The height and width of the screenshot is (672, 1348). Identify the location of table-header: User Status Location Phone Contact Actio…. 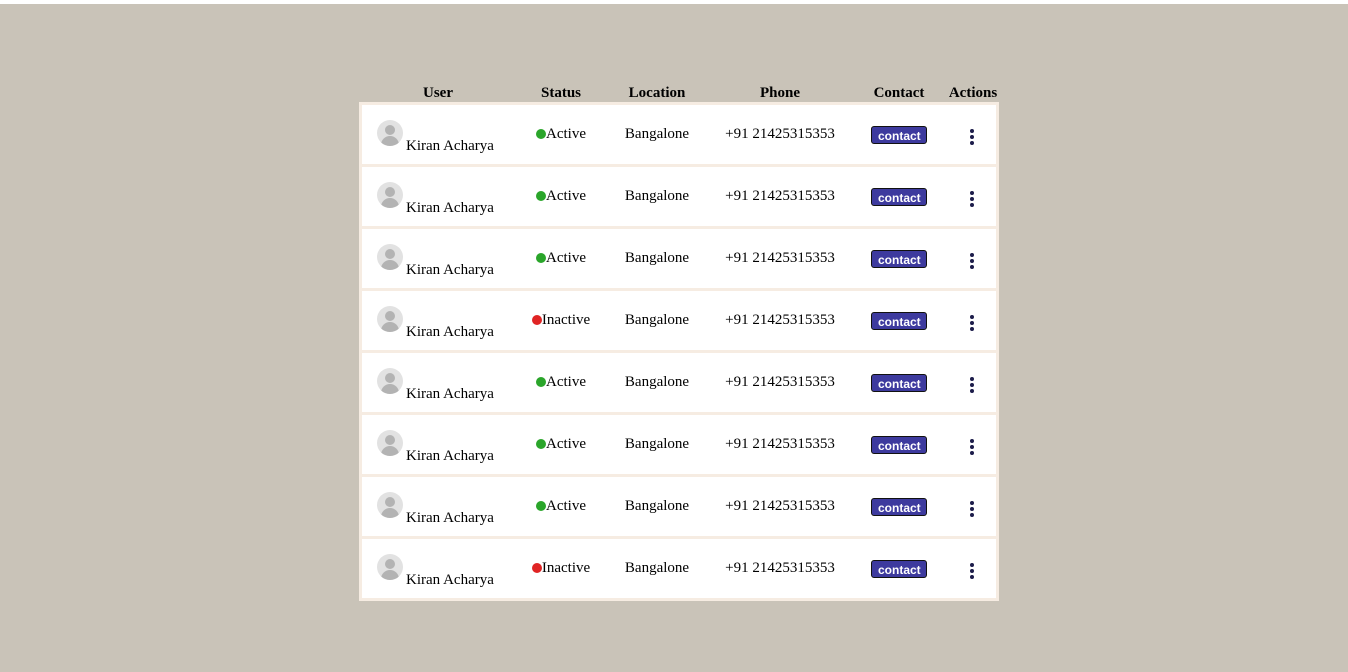
(679, 91).